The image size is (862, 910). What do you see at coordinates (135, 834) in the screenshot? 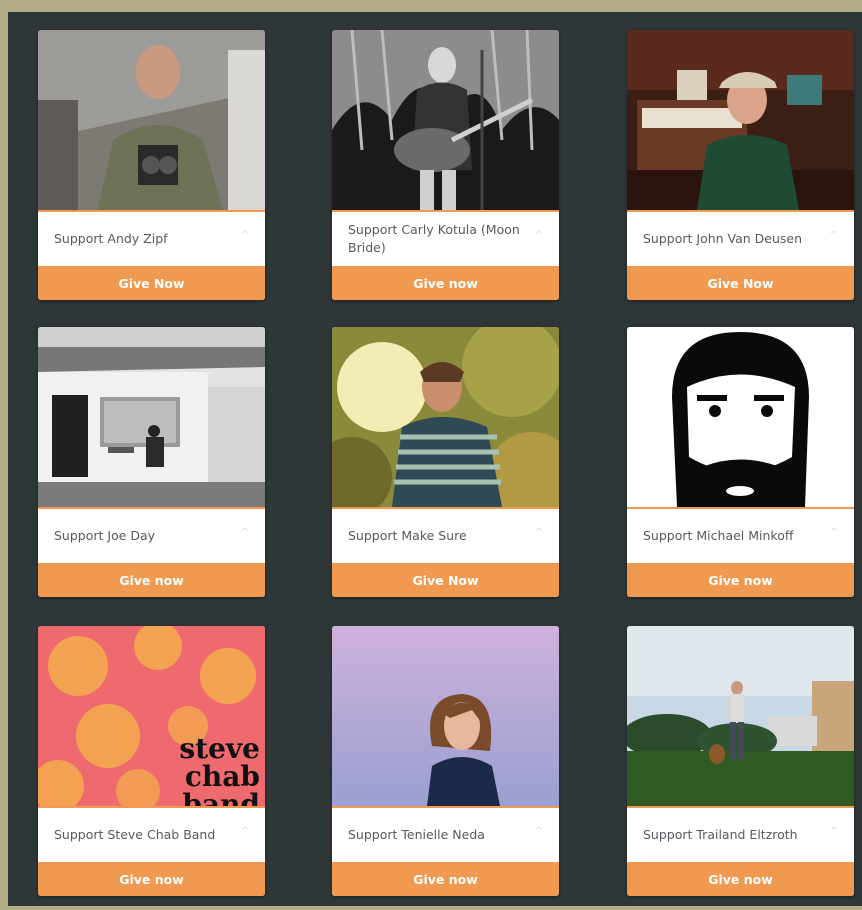
I see `card-title: Support Steve Chab Band` at bounding box center [135, 834].